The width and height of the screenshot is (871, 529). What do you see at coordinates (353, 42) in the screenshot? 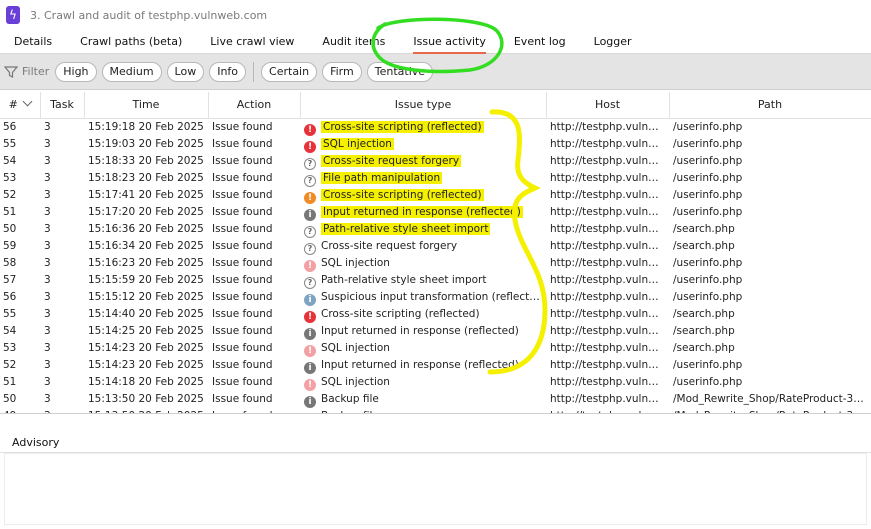
I see `tab-audit-items: Audit items` at bounding box center [353, 42].